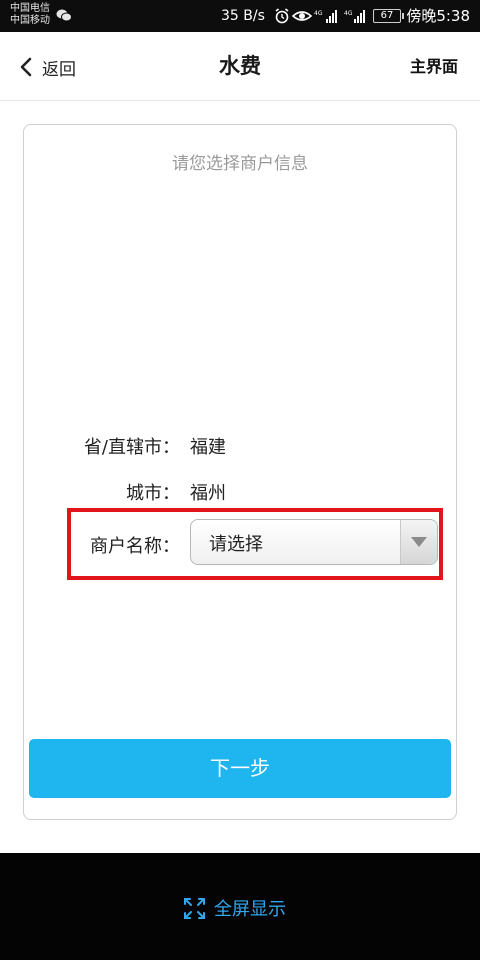 The image size is (480, 960). I want to click on wechat-icon, so click(64, 15).